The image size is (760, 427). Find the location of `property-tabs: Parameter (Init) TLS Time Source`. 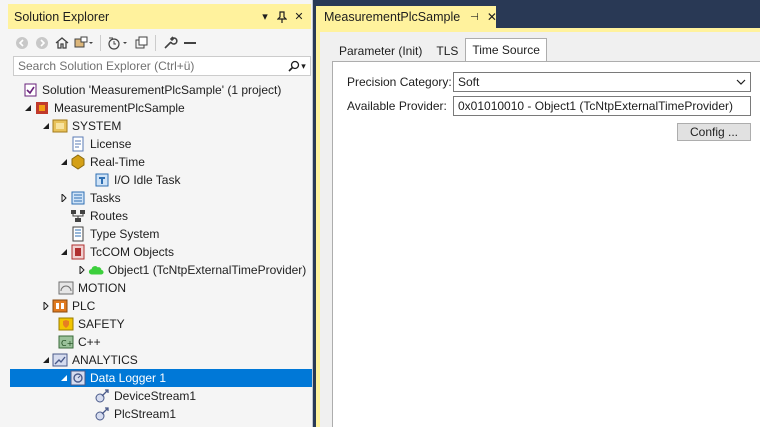

property-tabs: Parameter (Init) TLS Time Source is located at coordinates (439, 49).